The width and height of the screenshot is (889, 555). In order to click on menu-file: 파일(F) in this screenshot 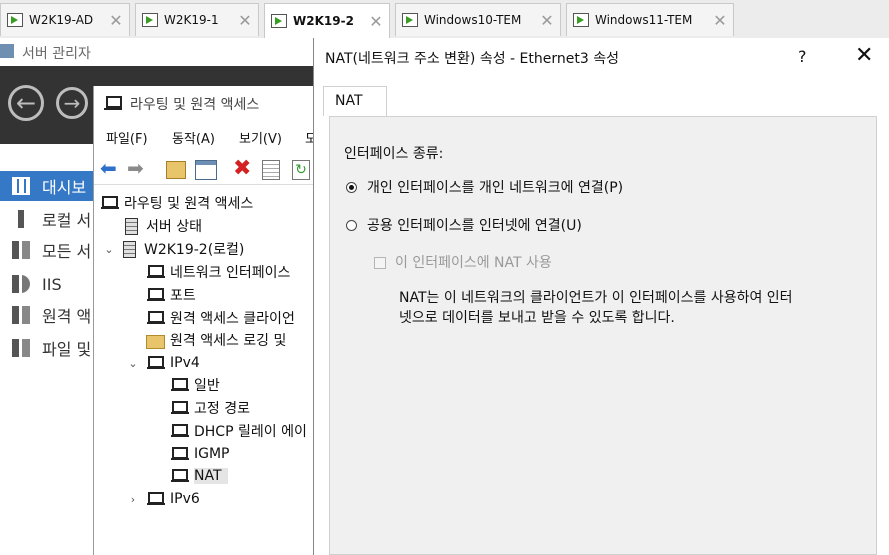, I will do `click(127, 137)`.